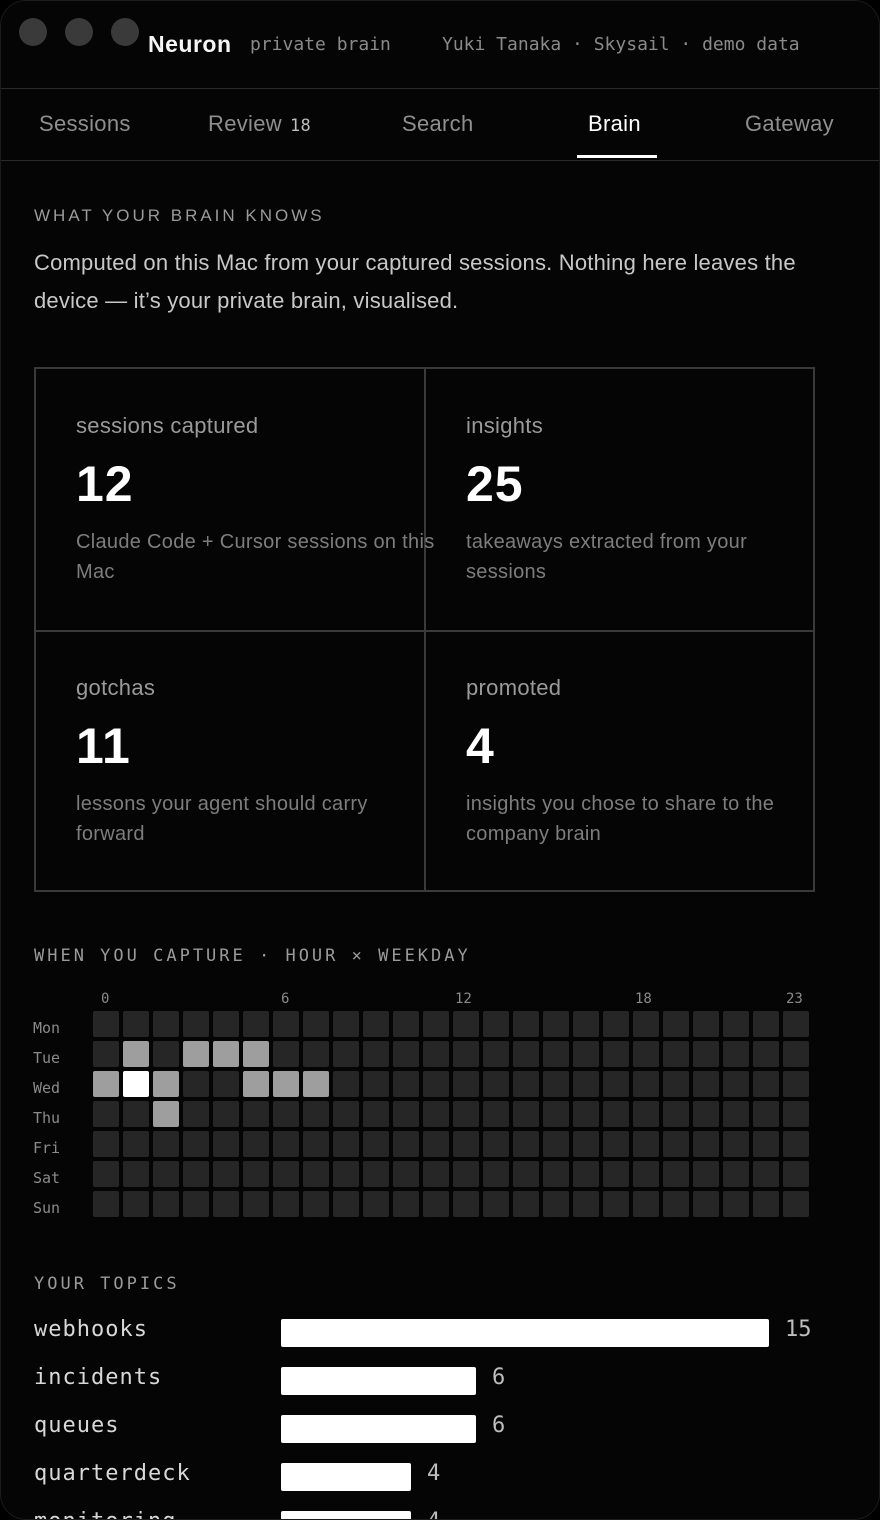 This screenshot has width=880, height=1520. I want to click on window-close-button, so click(33, 32).